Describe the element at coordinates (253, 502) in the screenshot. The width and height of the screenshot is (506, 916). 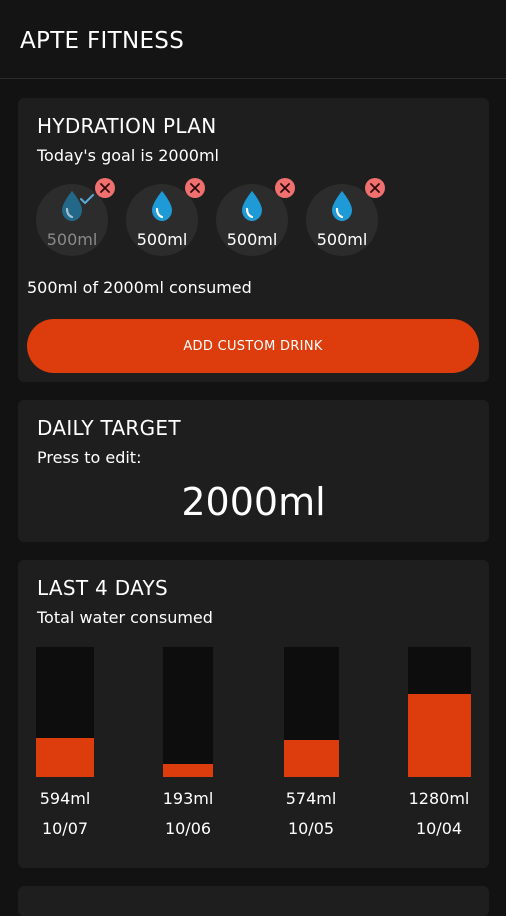
I see `daily-target-value: 2000ml` at that location.